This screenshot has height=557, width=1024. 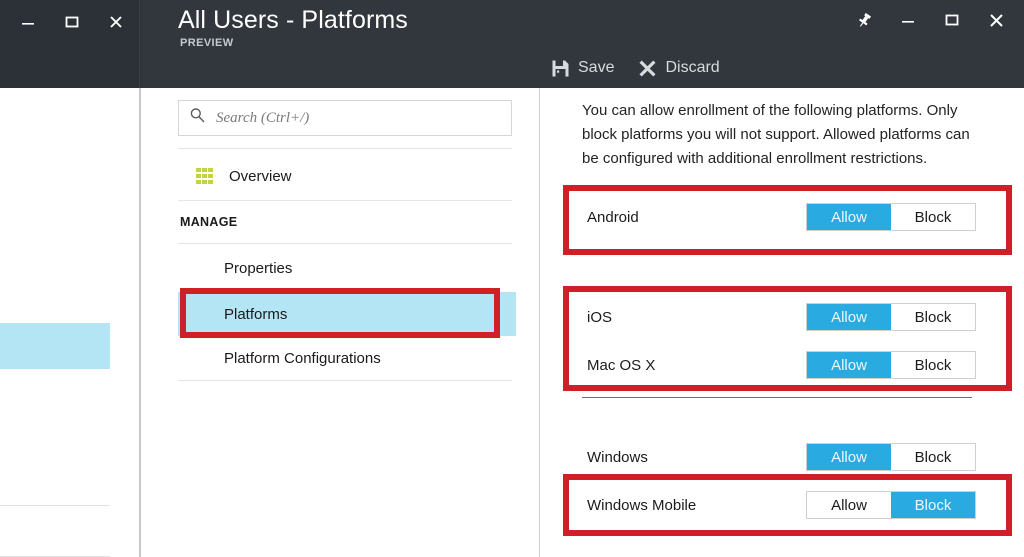 I want to click on sidebar-item-platform-configurations: Platform Configurations, so click(x=345, y=358).